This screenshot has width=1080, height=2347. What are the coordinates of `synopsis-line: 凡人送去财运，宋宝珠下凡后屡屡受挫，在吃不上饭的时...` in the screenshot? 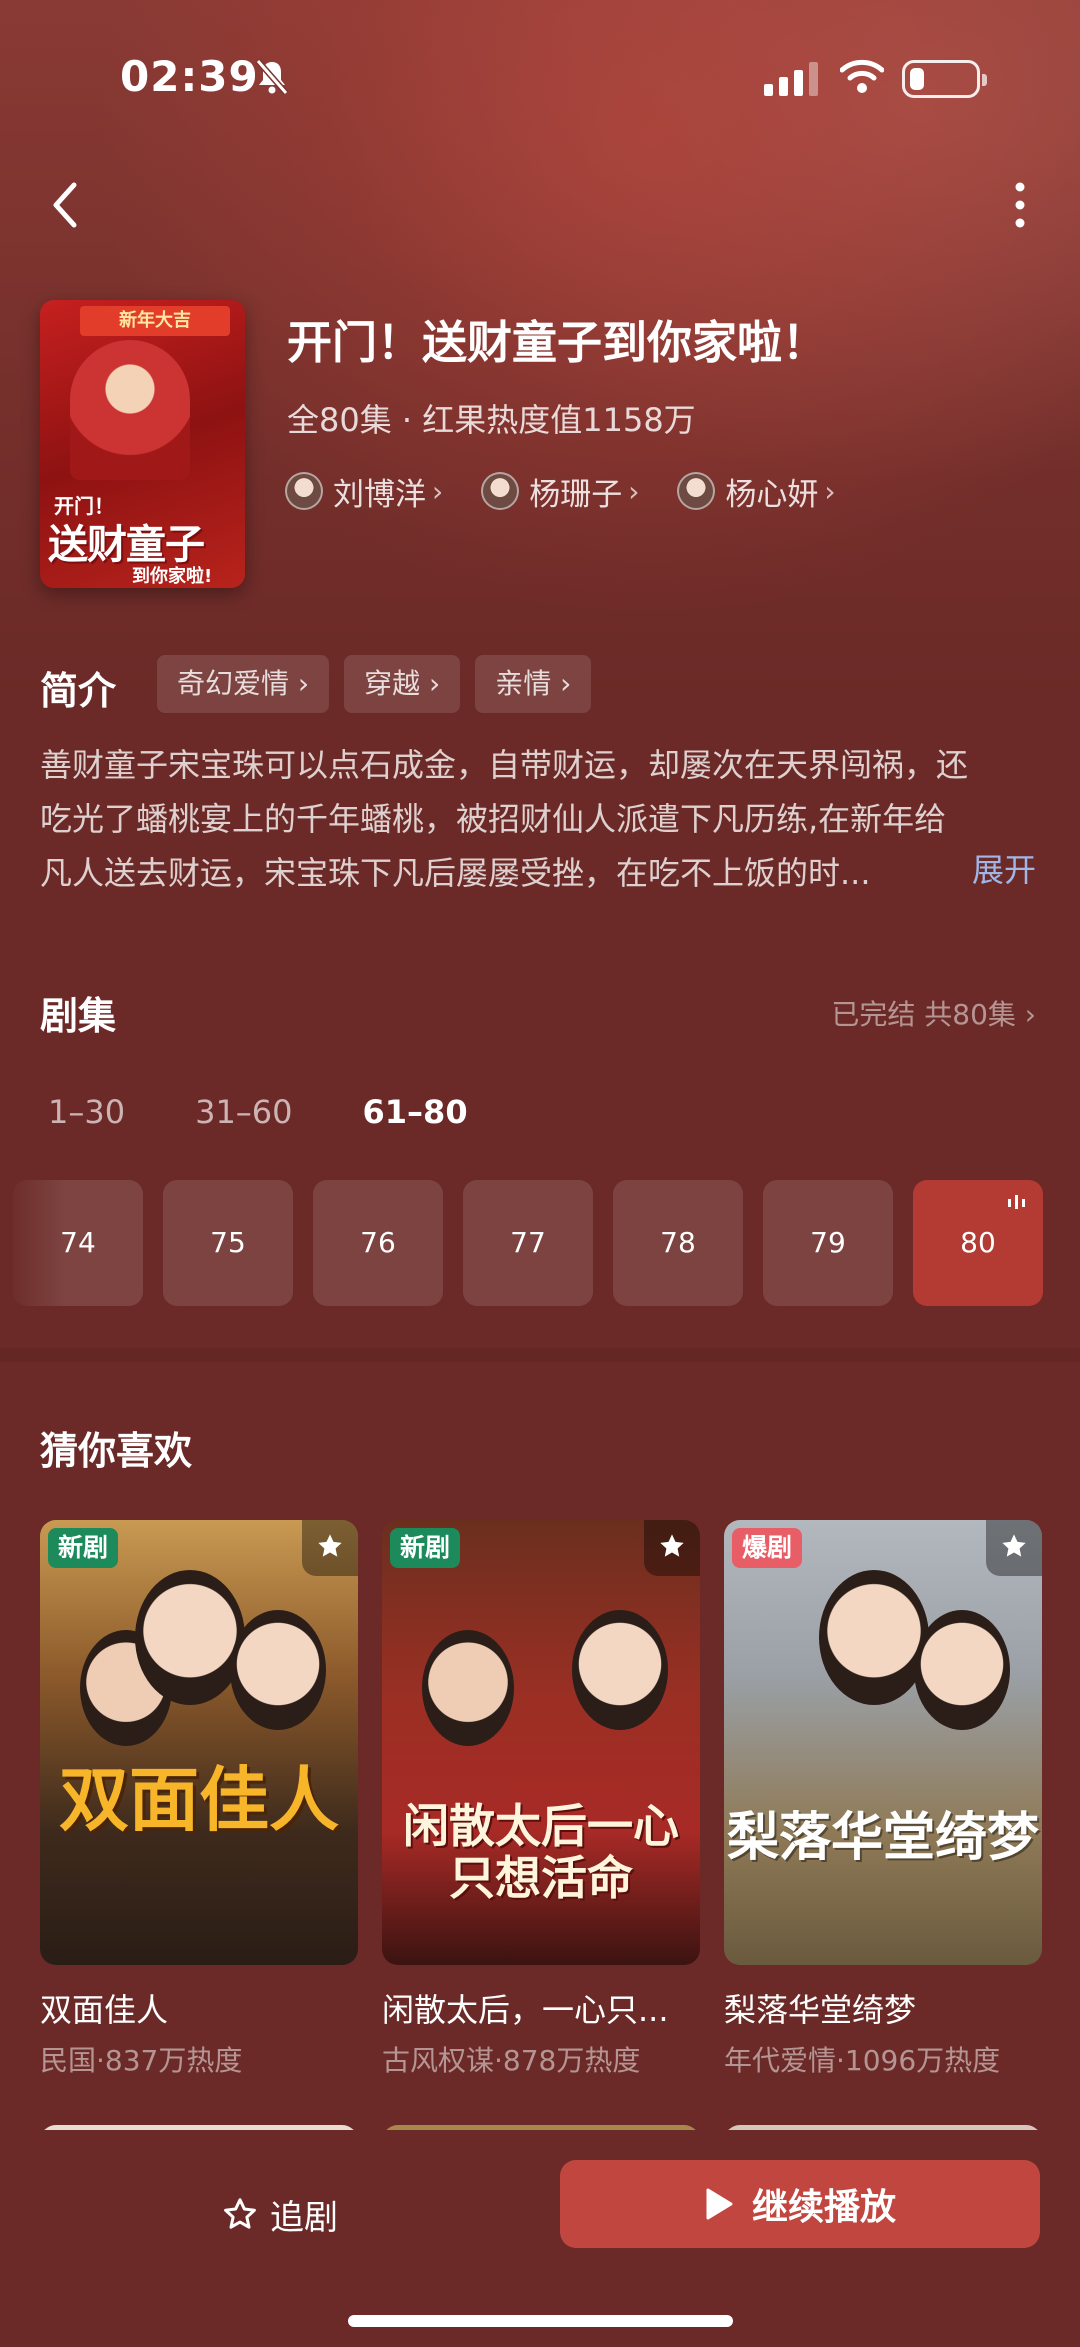 It's located at (455, 873).